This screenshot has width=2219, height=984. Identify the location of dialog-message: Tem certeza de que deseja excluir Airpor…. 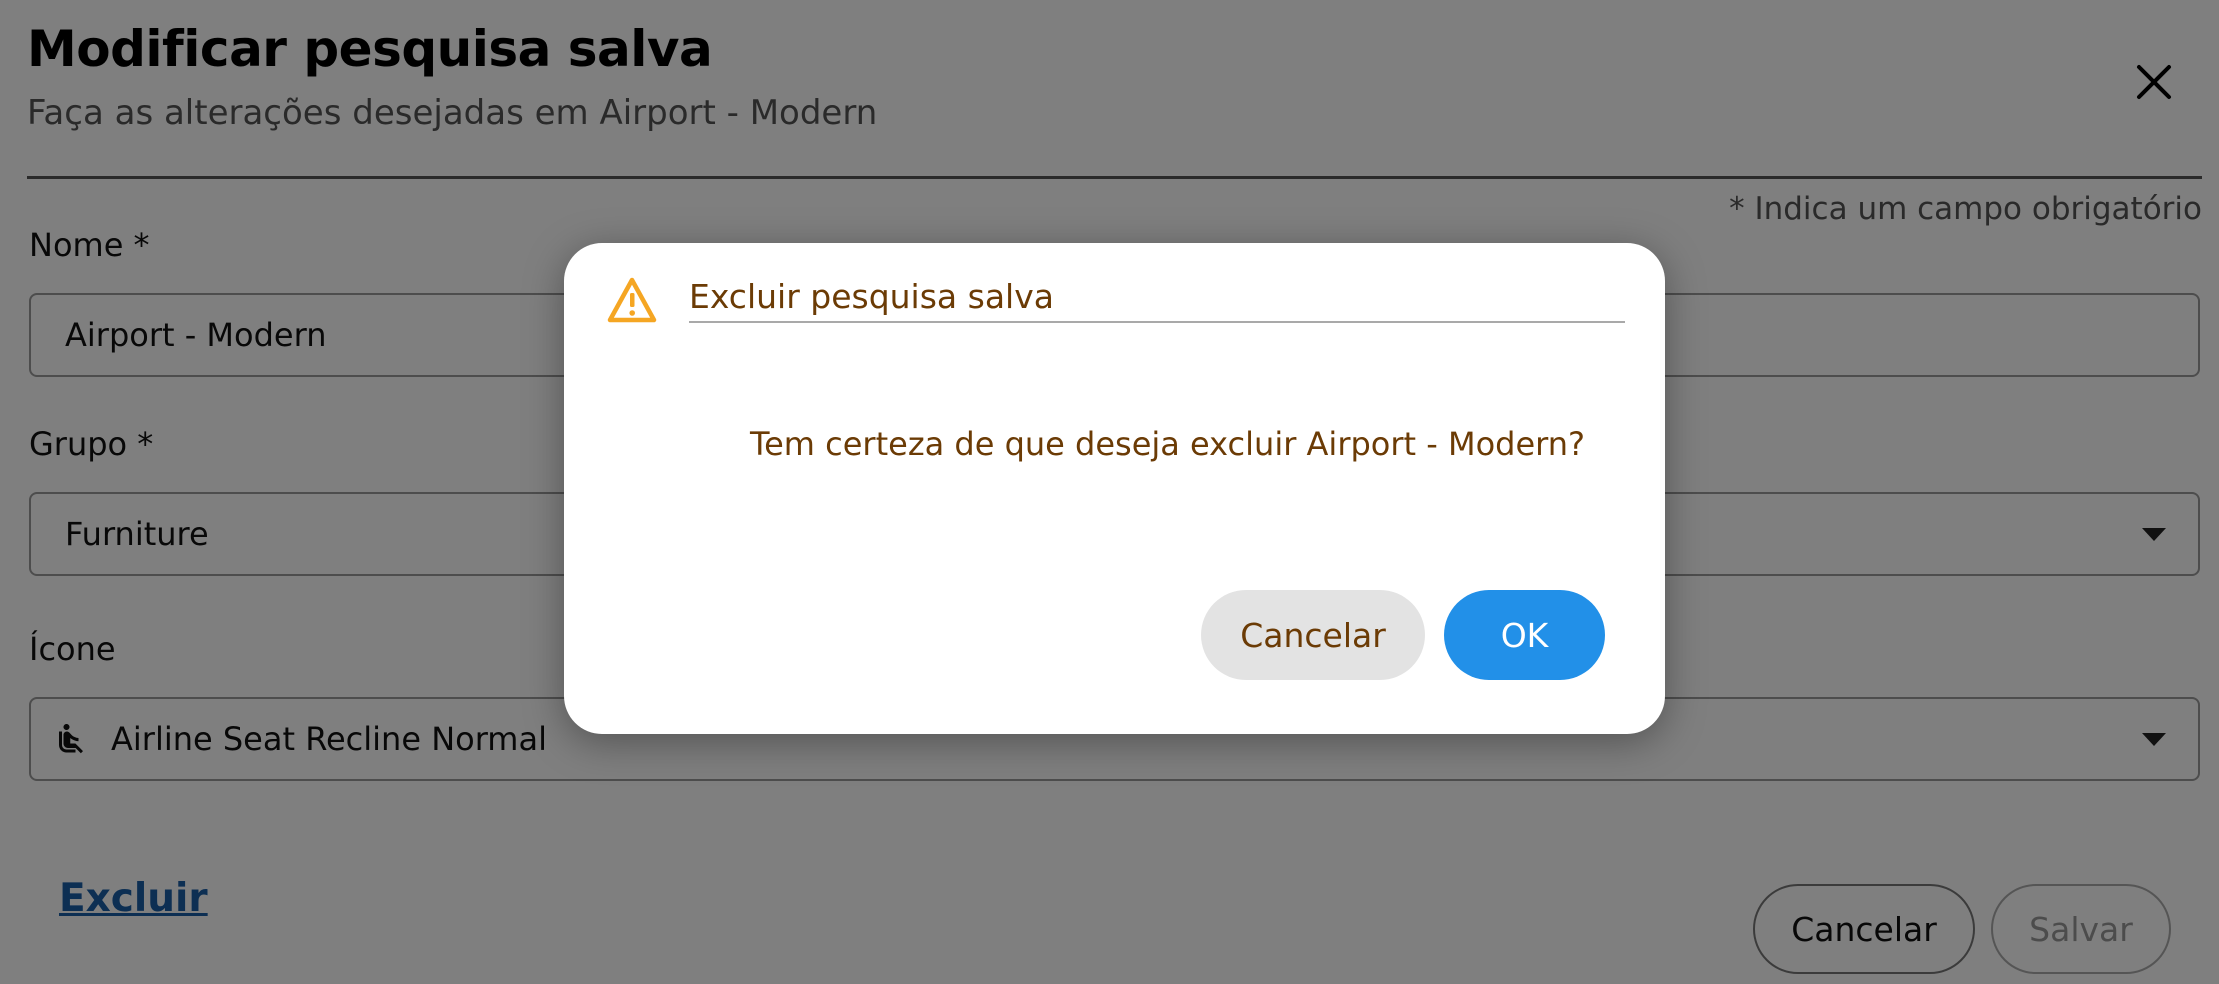
(1167, 444).